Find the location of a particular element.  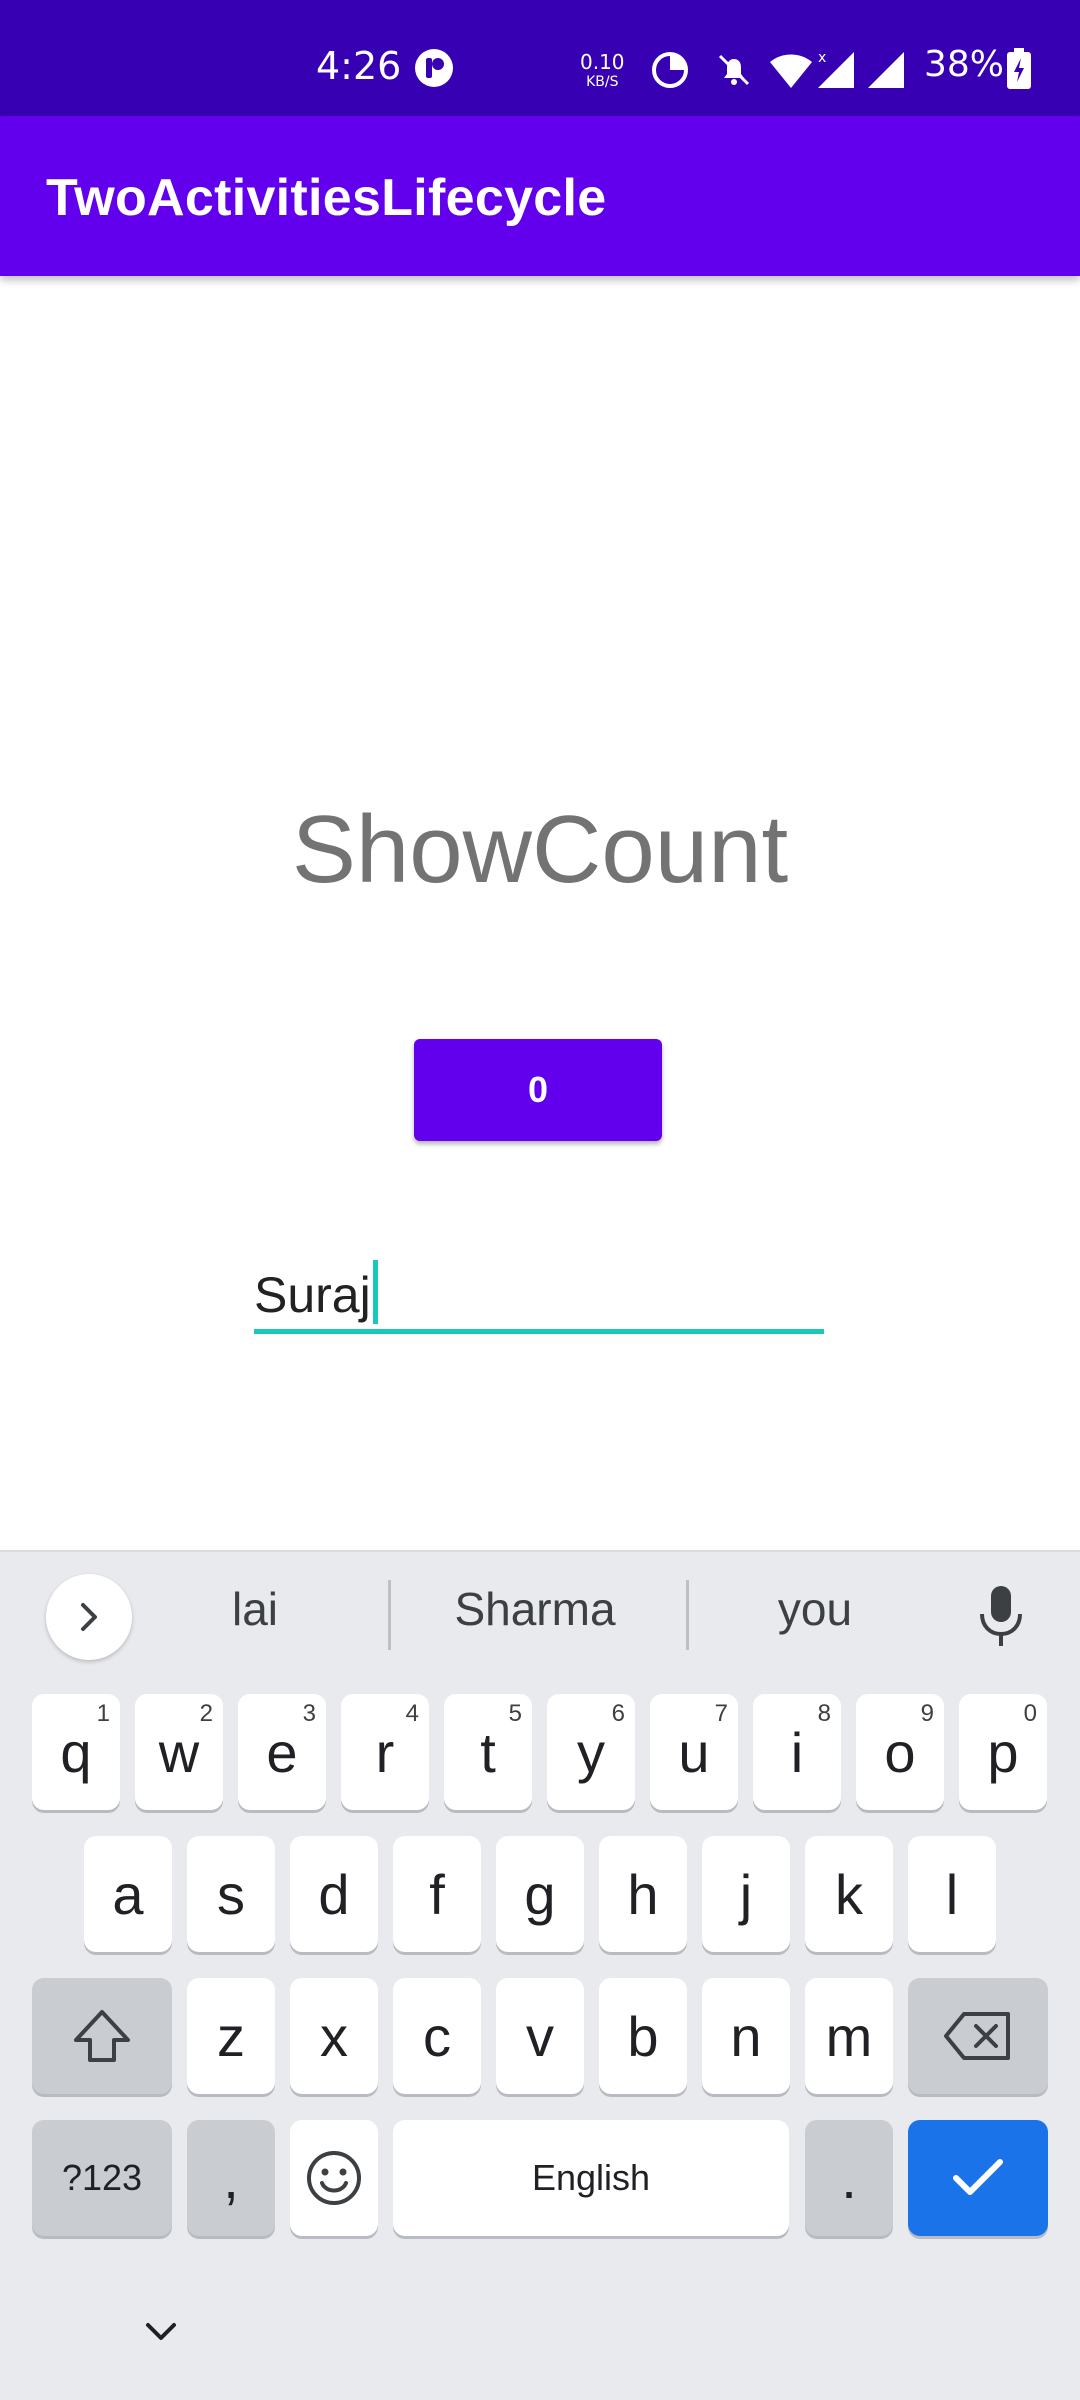

network-speed: 0.10 KB/S is located at coordinates (602, 72).